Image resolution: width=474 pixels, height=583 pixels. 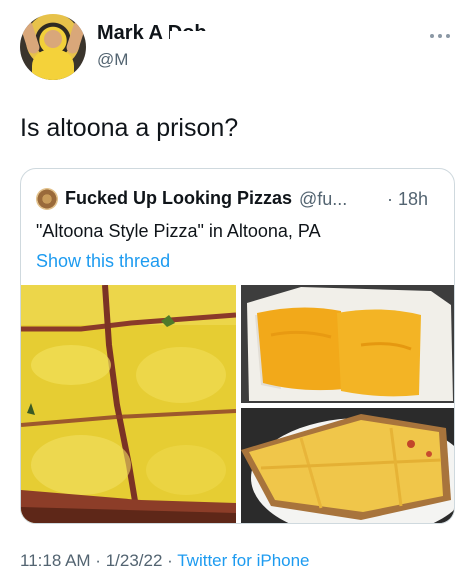 What do you see at coordinates (129, 128) in the screenshot?
I see `tweet-text: Is altoona a prison?` at bounding box center [129, 128].